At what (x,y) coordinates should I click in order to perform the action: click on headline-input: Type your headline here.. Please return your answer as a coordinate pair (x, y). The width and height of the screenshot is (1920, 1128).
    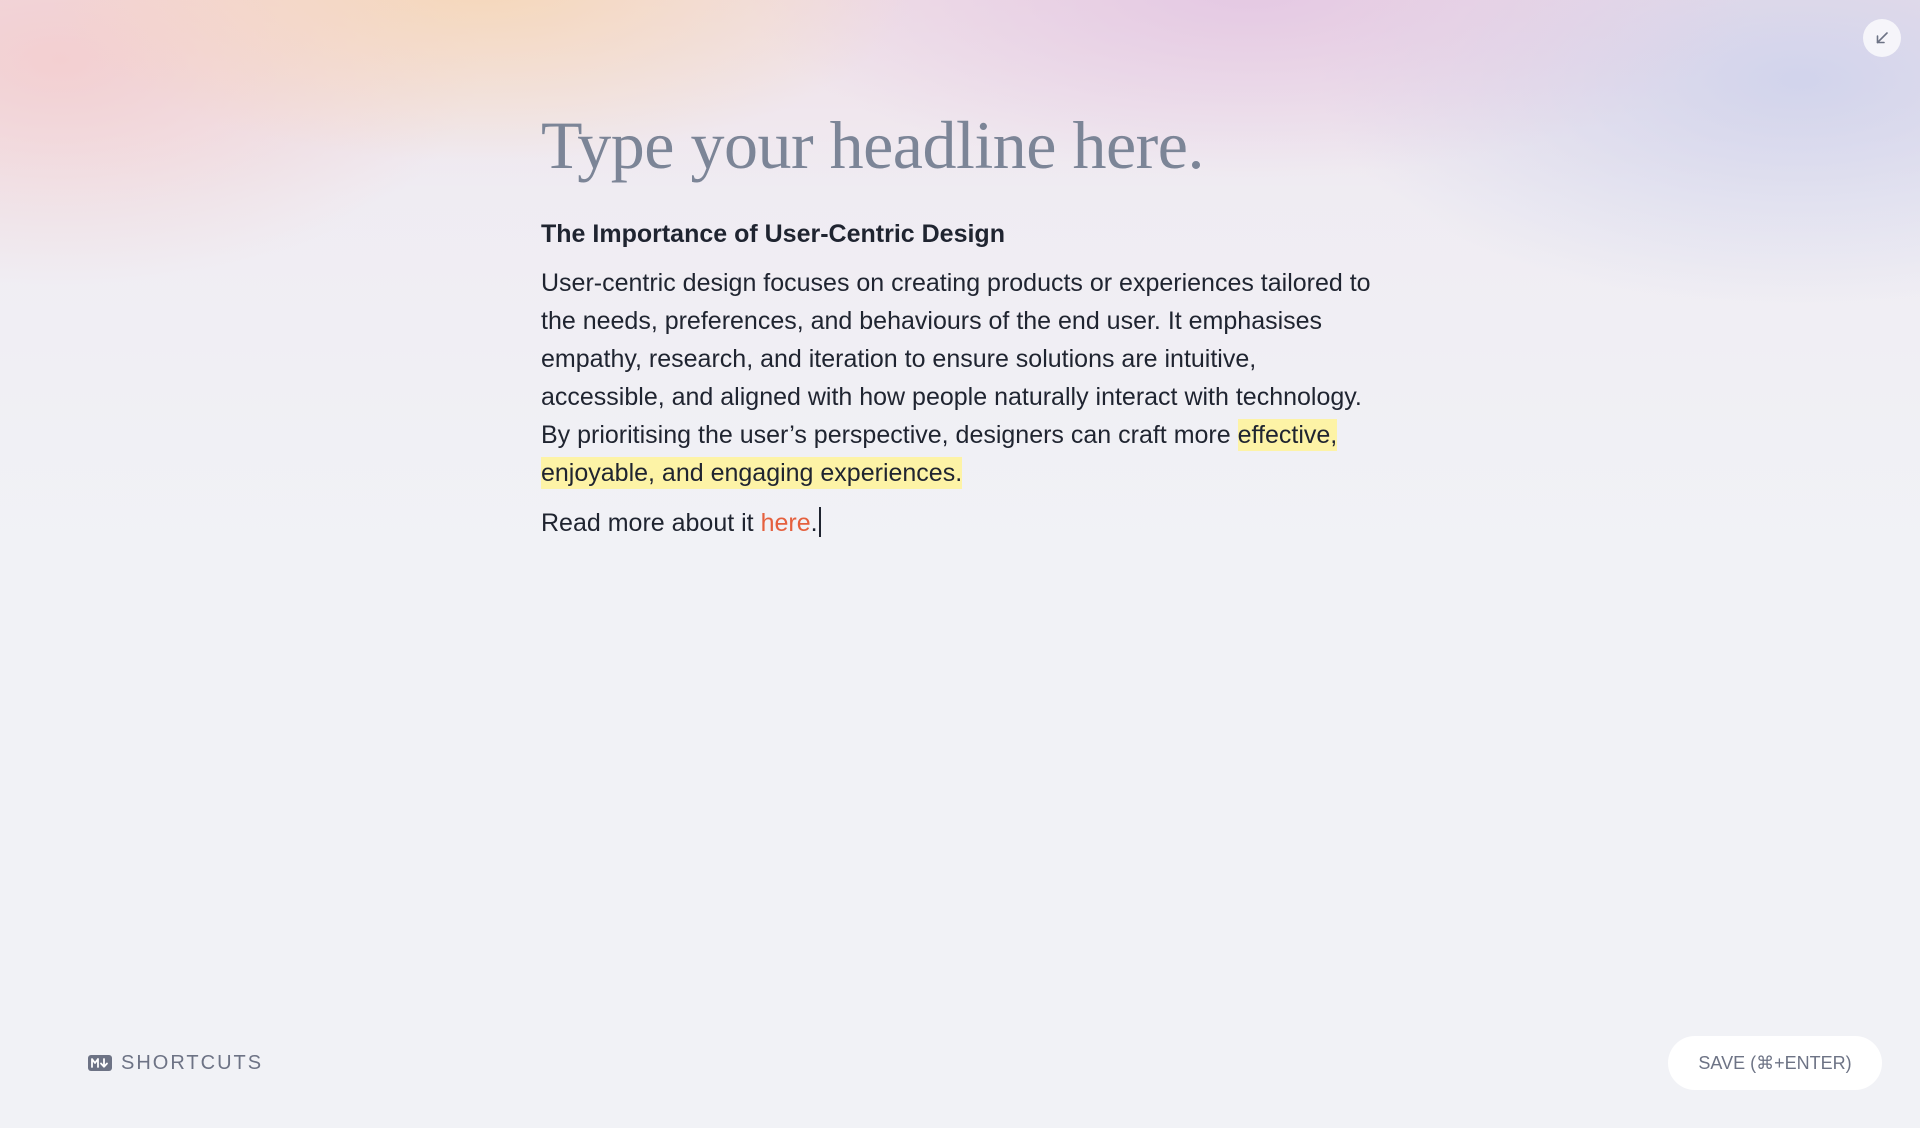
    Looking at the image, I should click on (956, 145).